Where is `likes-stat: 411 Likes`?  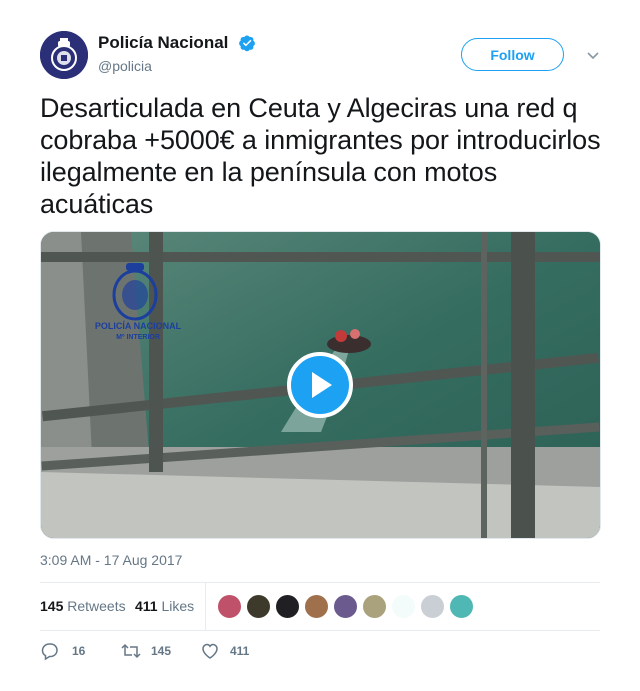 likes-stat: 411 Likes is located at coordinates (164, 606).